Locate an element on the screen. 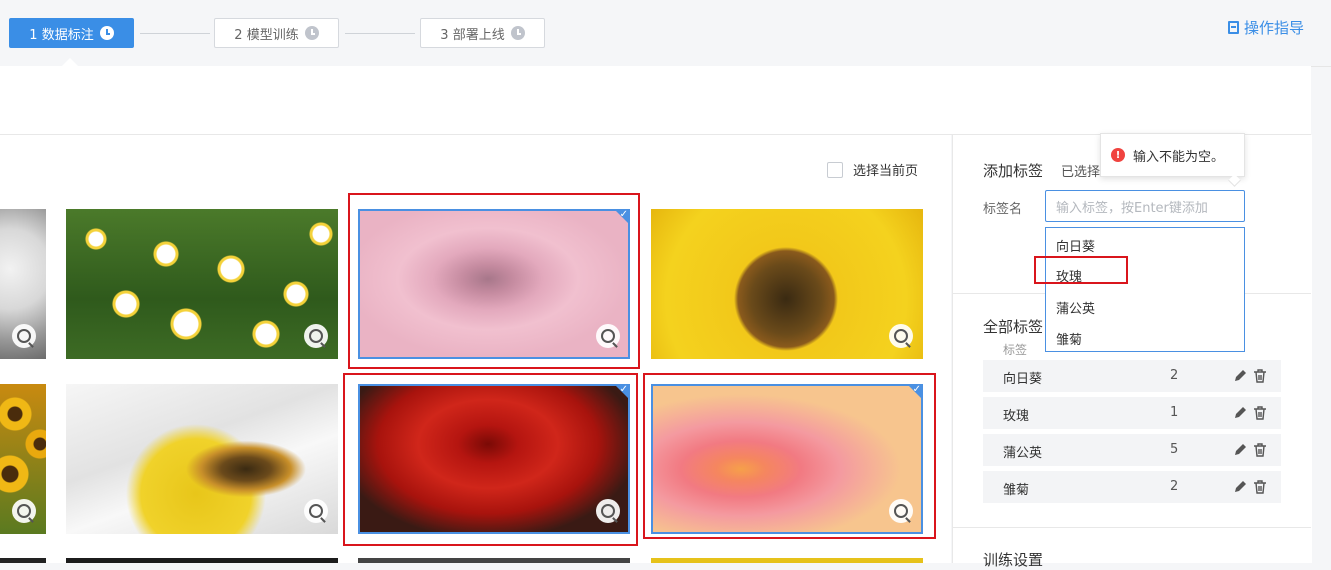  error-tooltip: ! 输入不能为空。 is located at coordinates (1172, 155).